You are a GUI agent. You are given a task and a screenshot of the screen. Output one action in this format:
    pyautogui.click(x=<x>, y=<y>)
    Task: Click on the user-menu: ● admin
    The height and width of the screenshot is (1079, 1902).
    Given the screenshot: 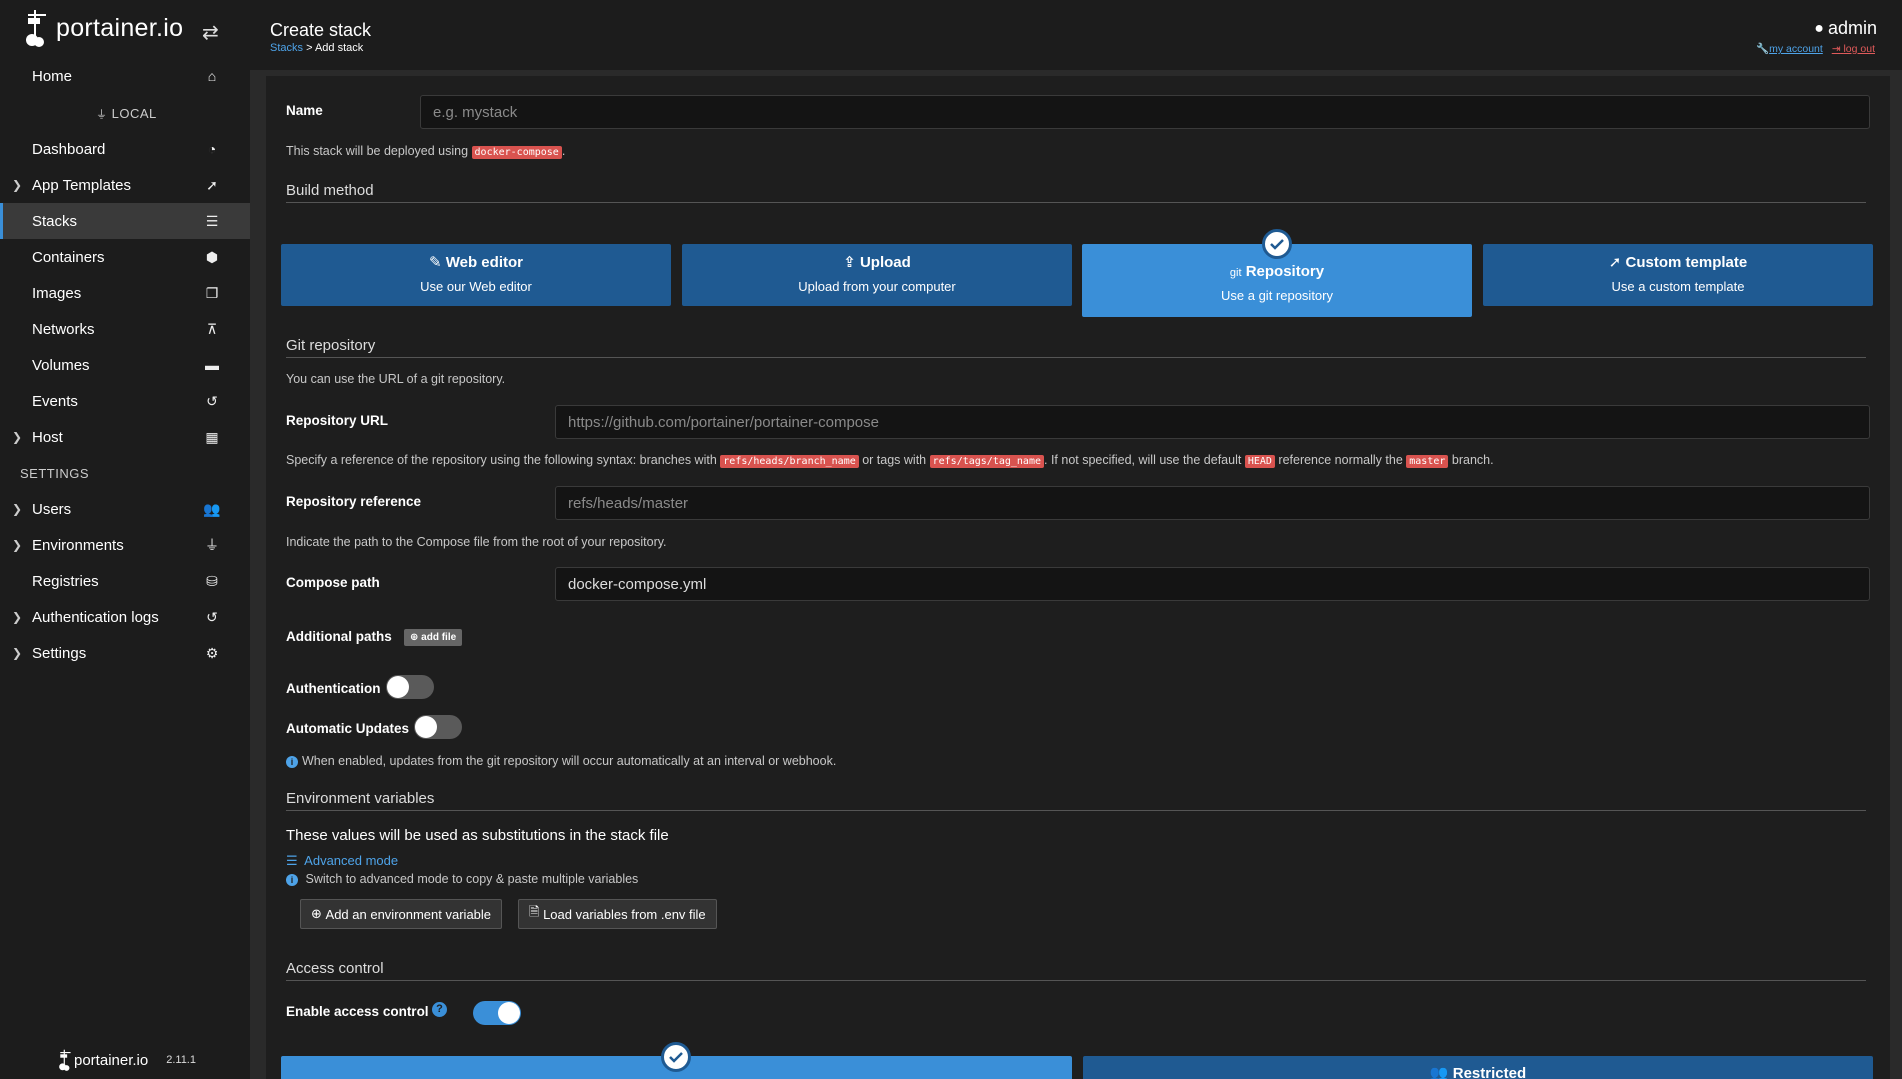 What is the action you would take?
    pyautogui.click(x=1845, y=28)
    